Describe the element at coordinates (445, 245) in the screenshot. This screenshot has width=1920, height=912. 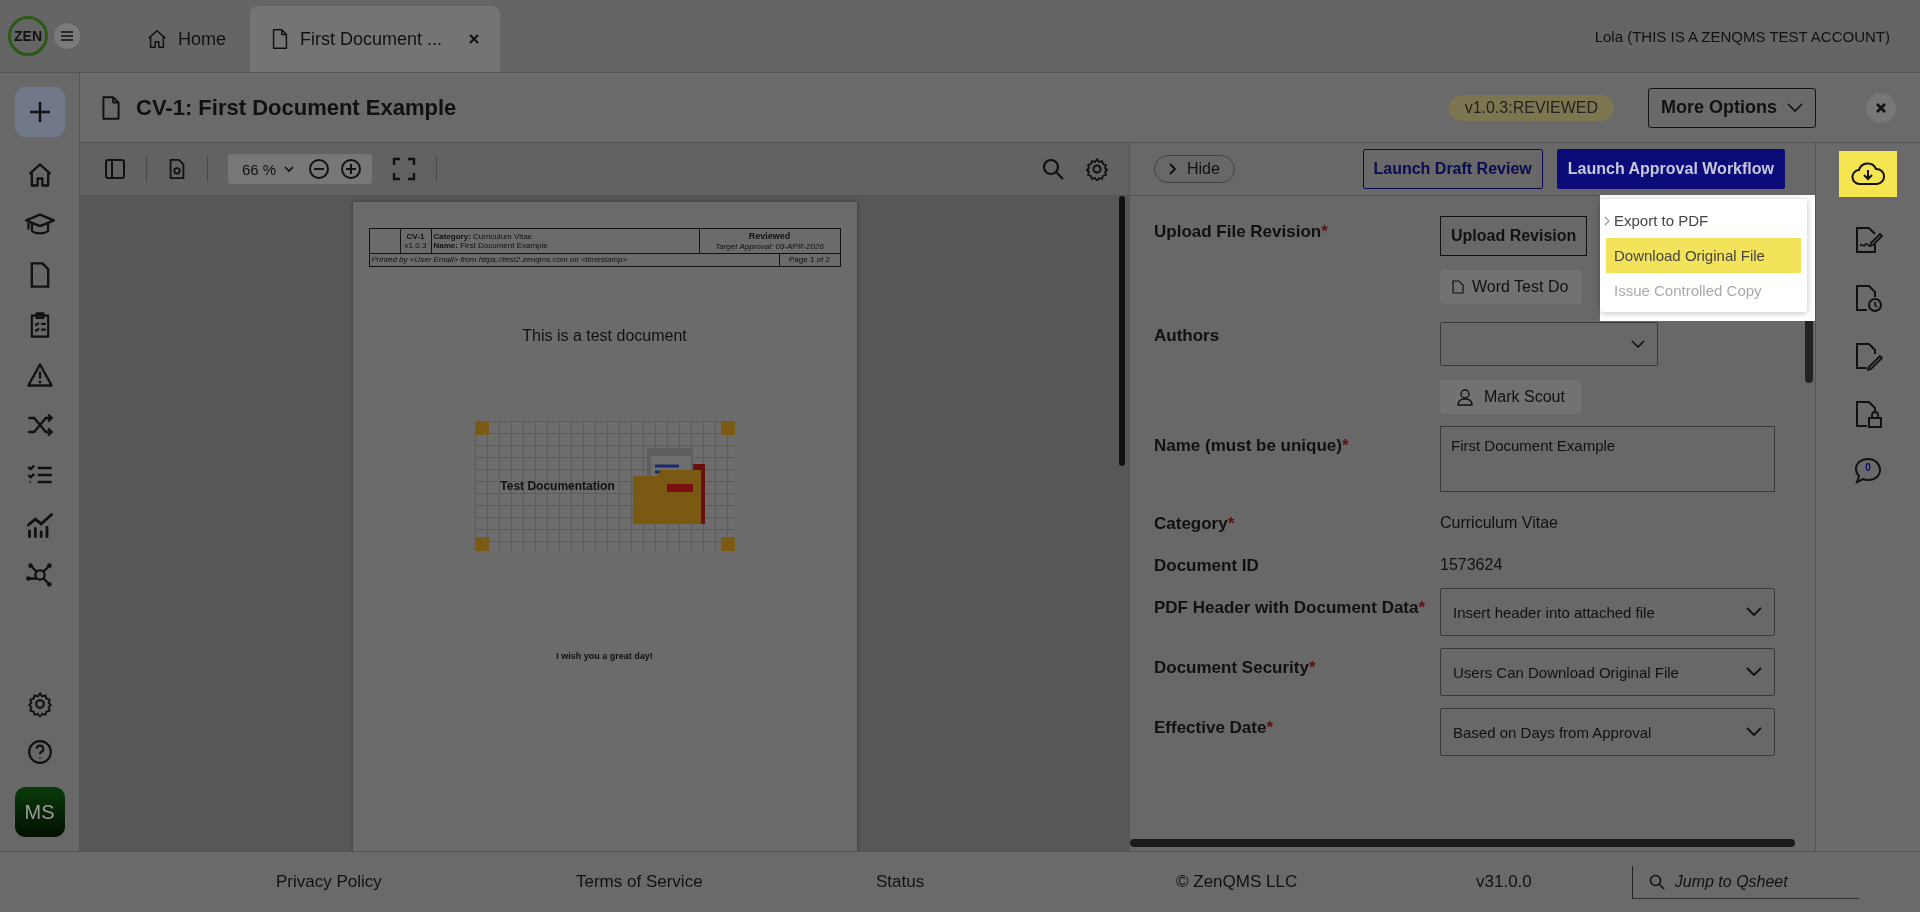
I see `name-label: Name:` at that location.